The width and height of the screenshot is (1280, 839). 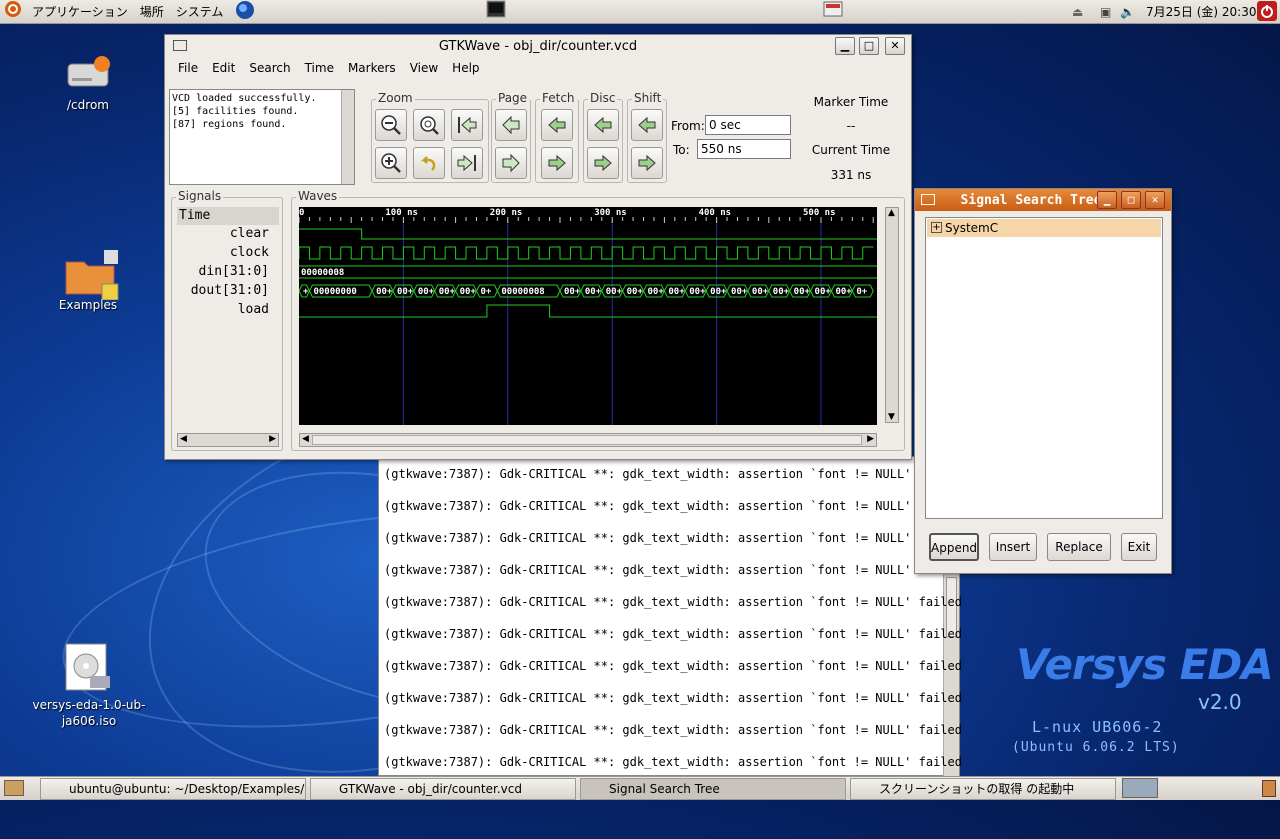 I want to click on arrow-right-icon, so click(x=603, y=163).